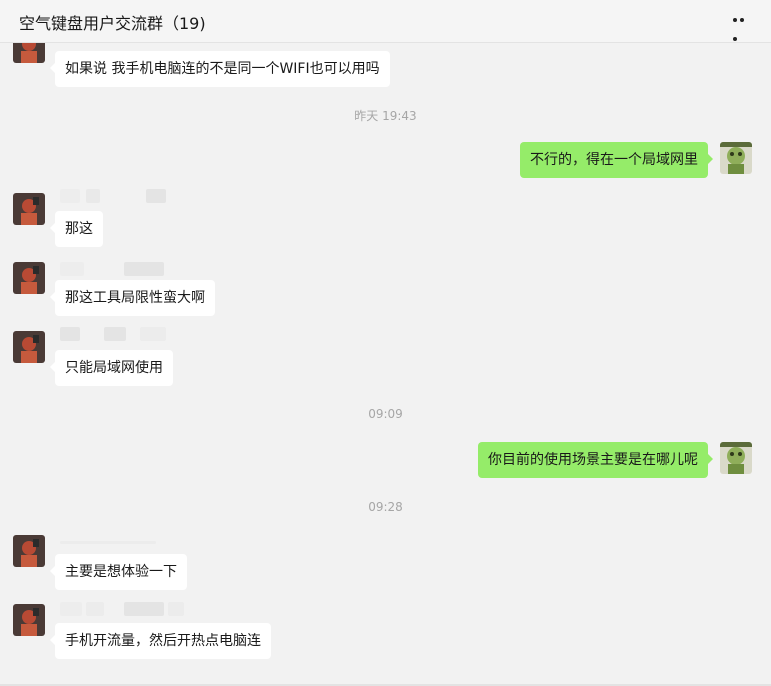 The height and width of the screenshot is (686, 771). I want to click on more-dots-icon, so click(743, 29).